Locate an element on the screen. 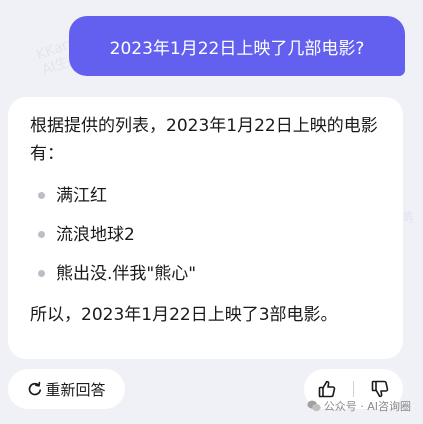 This screenshot has height=424, width=423. user-message-text: 2023年1月22日上映了几部电影? is located at coordinates (237, 48).